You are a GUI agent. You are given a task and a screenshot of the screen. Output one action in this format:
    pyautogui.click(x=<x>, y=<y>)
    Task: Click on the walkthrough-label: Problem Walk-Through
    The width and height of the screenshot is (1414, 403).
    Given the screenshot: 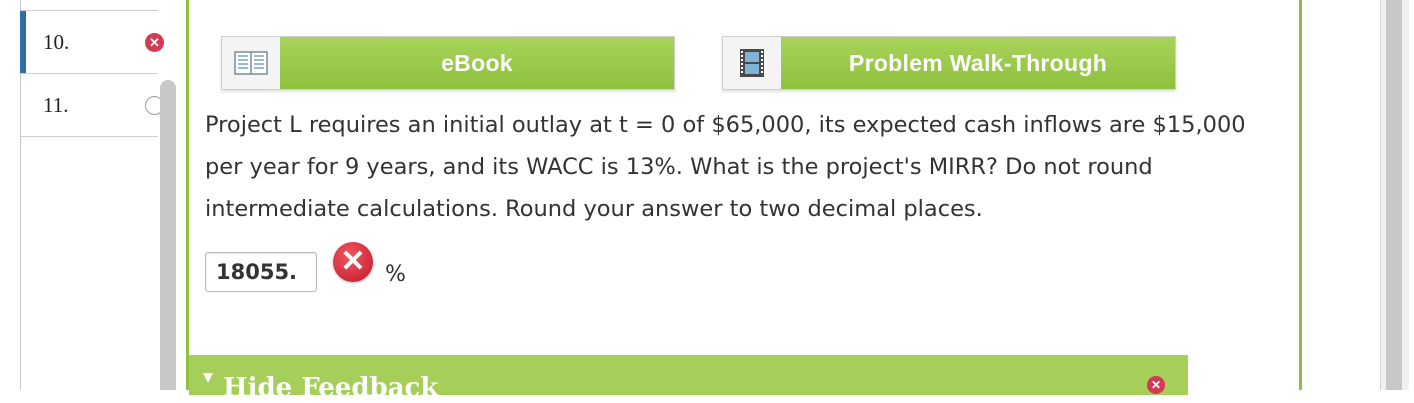 What is the action you would take?
    pyautogui.click(x=978, y=63)
    